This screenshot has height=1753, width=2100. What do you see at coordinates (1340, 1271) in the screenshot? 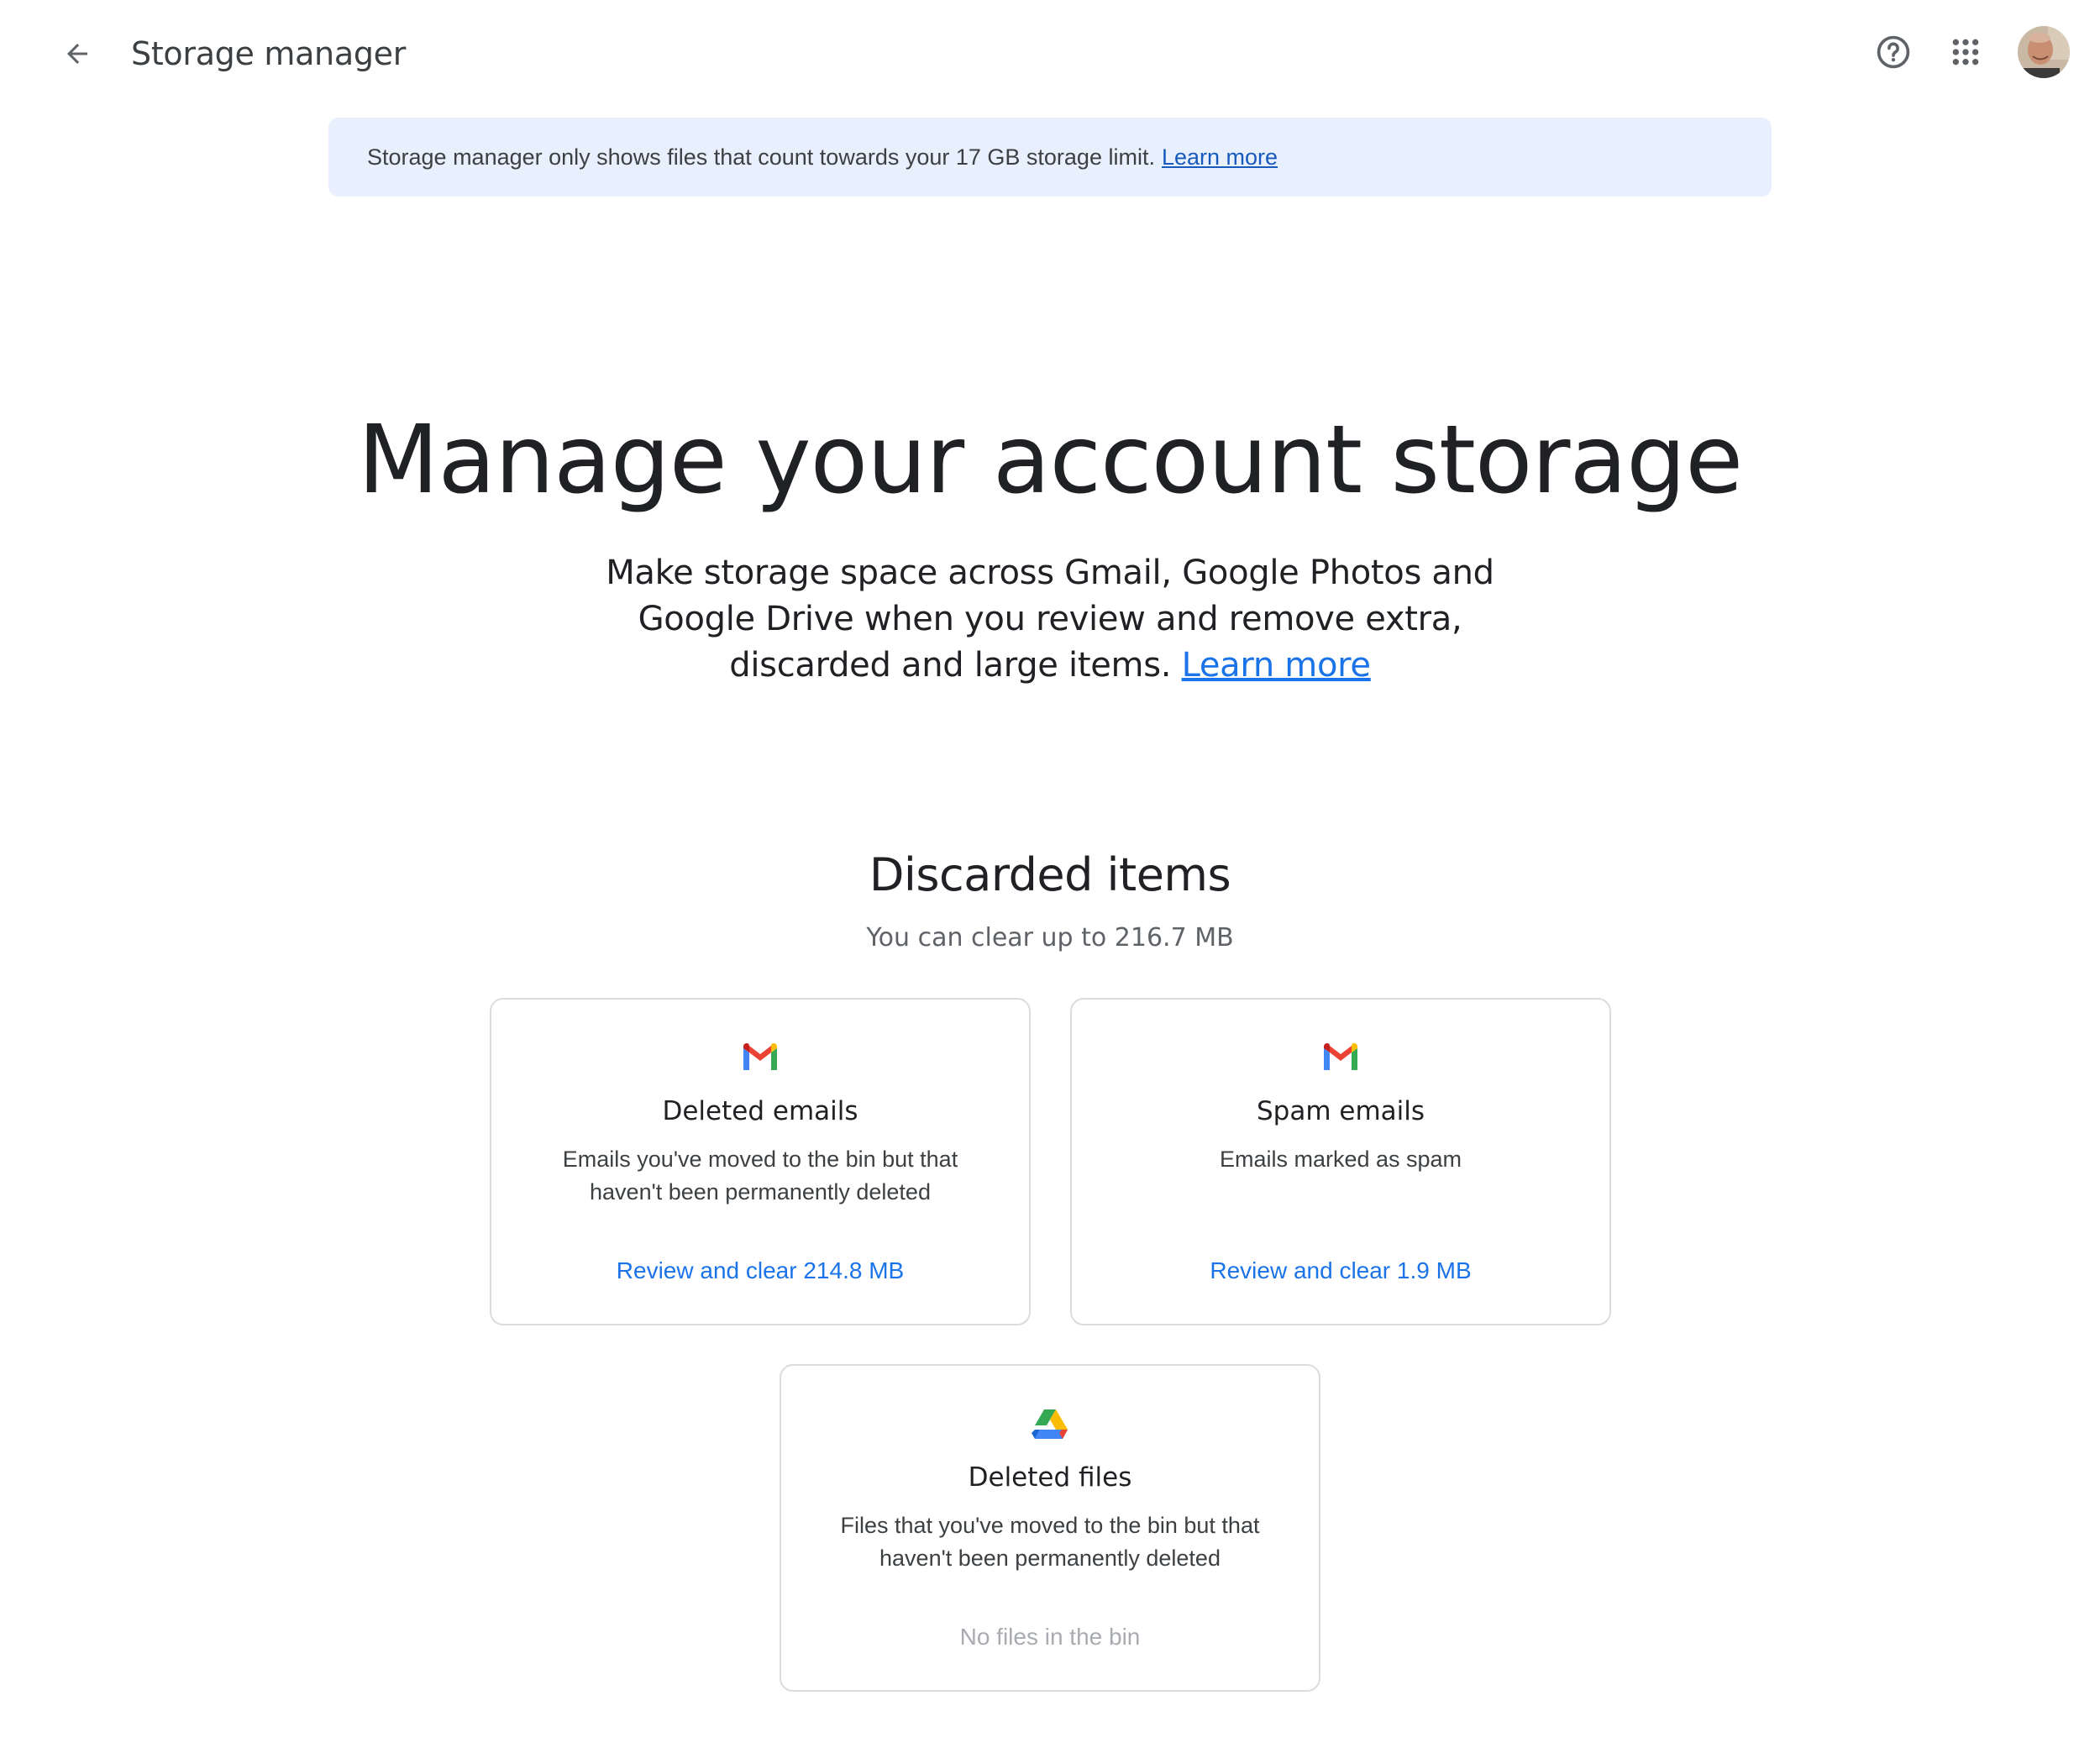
I see `review-and-clear-button: Review and clear 1.9 MB` at bounding box center [1340, 1271].